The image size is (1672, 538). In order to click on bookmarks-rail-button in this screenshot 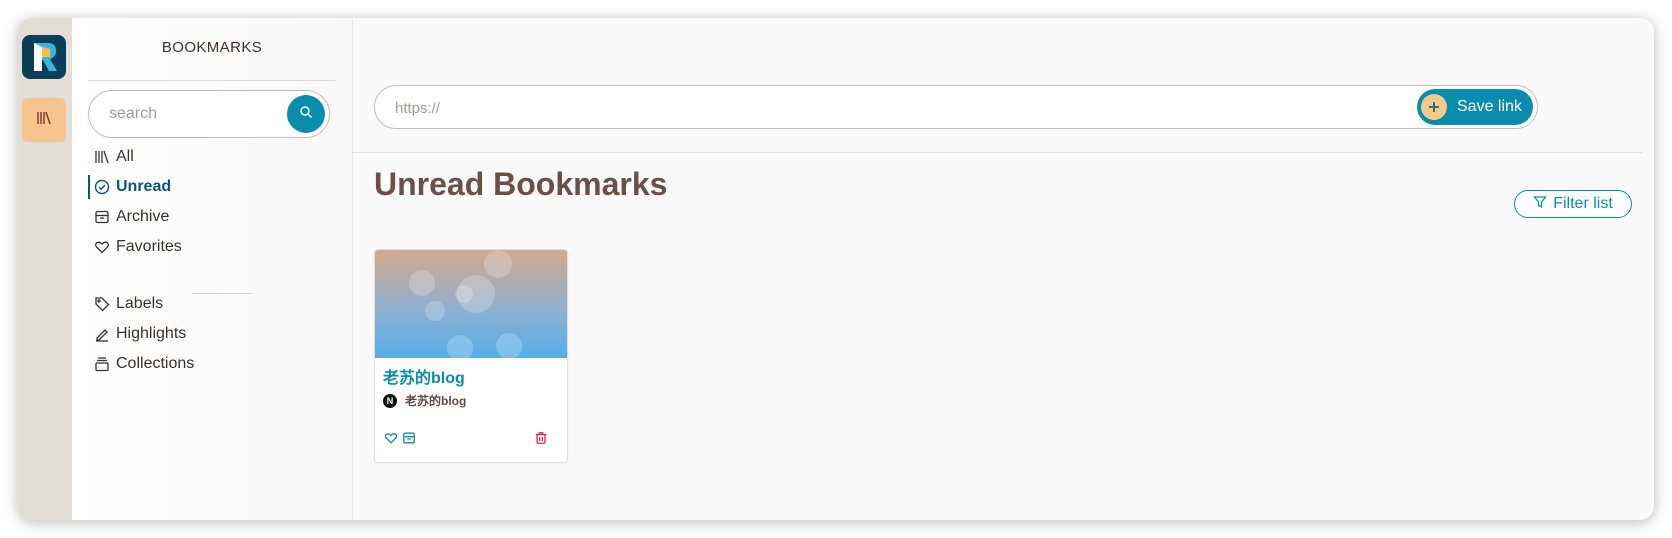, I will do `click(44, 120)`.